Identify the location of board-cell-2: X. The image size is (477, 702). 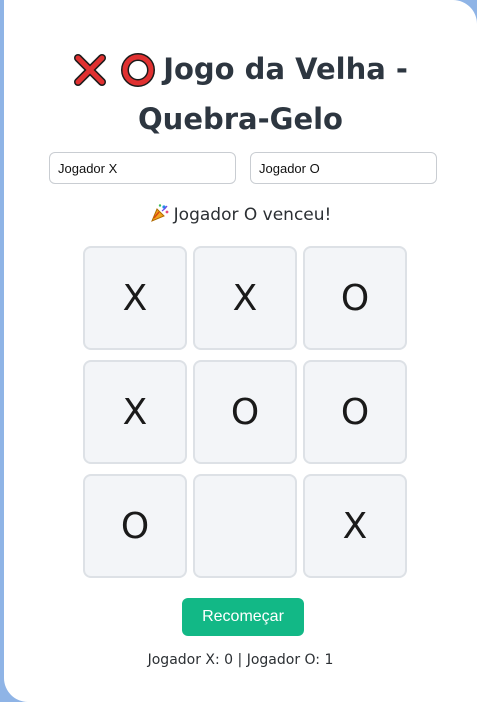
(245, 298).